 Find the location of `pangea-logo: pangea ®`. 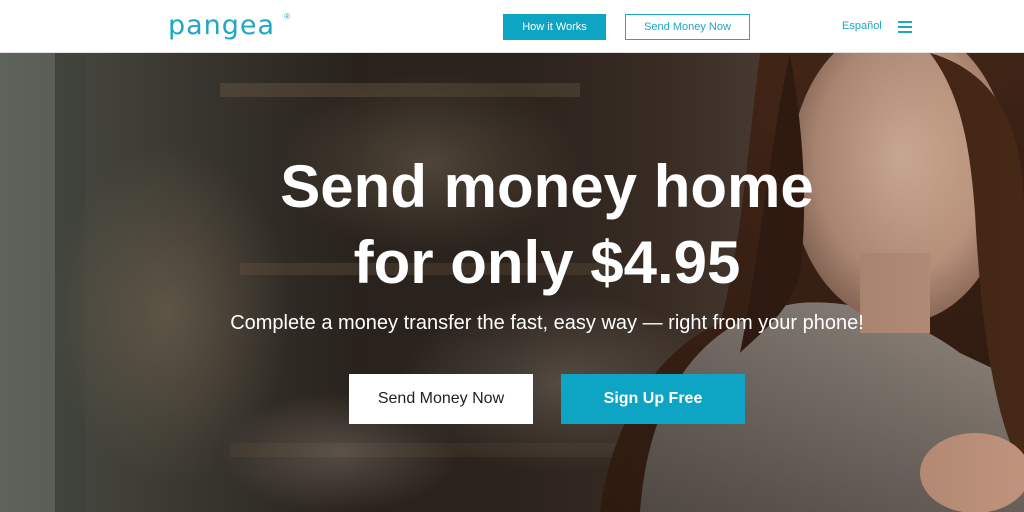

pangea-logo: pangea ® is located at coordinates (230, 26).